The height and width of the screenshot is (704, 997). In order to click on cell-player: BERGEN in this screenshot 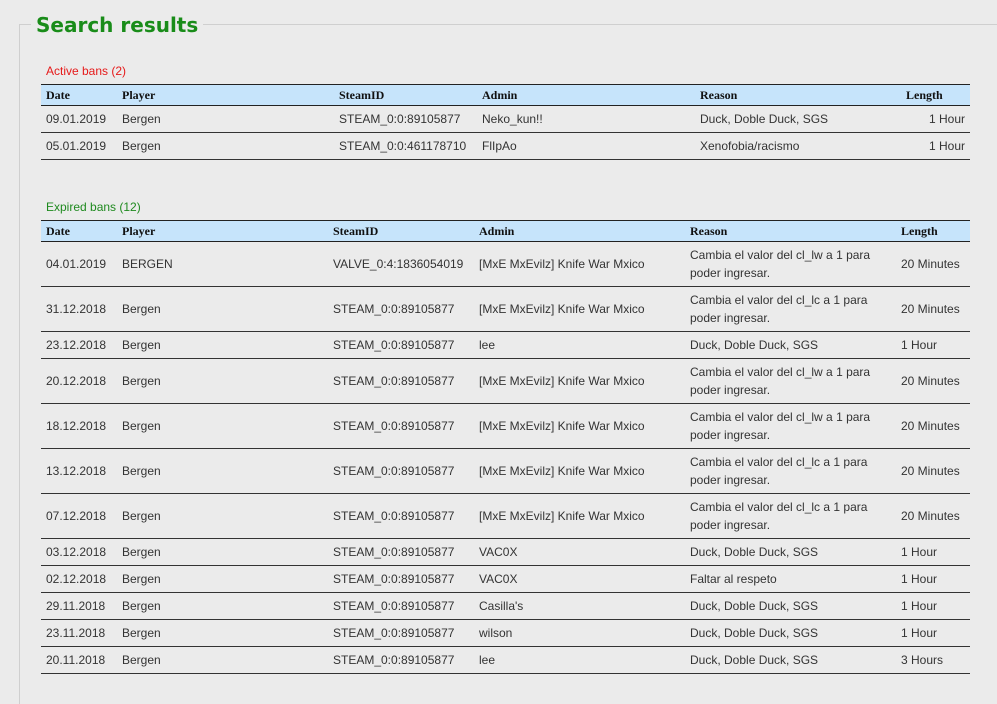, I will do `click(222, 264)`.